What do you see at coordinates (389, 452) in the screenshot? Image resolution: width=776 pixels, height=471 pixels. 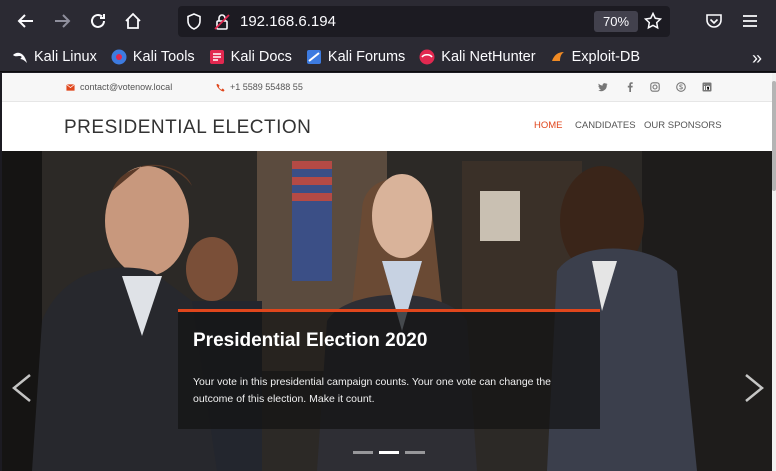 I see `carousel-indicator-active` at bounding box center [389, 452].